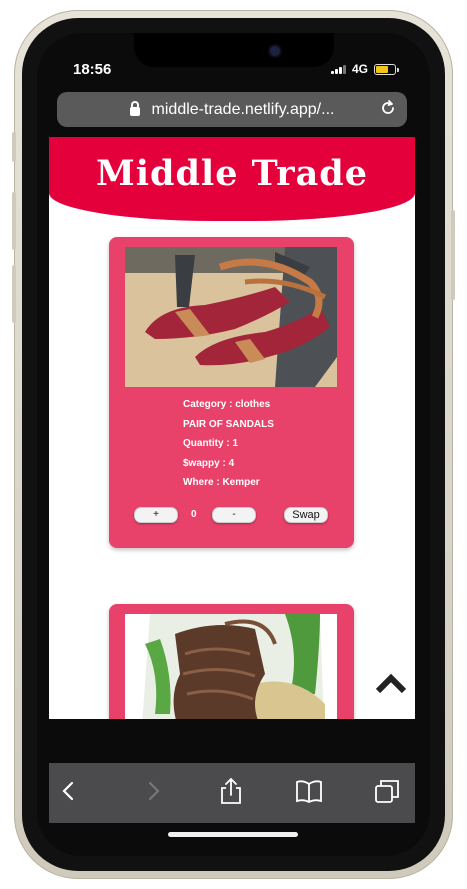  Describe the element at coordinates (234, 50) in the screenshot. I see `notch` at that location.